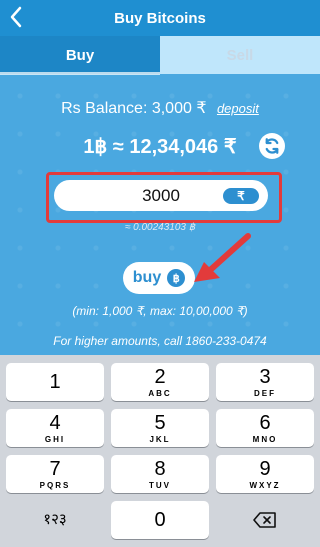  I want to click on page-title: Buy Bitcoins, so click(160, 18).